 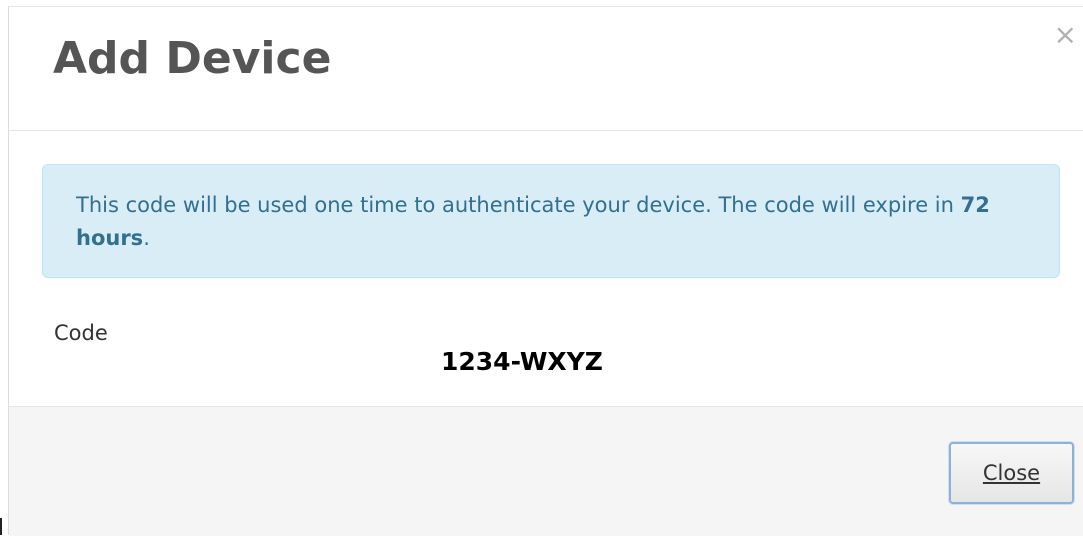 What do you see at coordinates (1065, 35) in the screenshot?
I see `close-icon: ×` at bounding box center [1065, 35].